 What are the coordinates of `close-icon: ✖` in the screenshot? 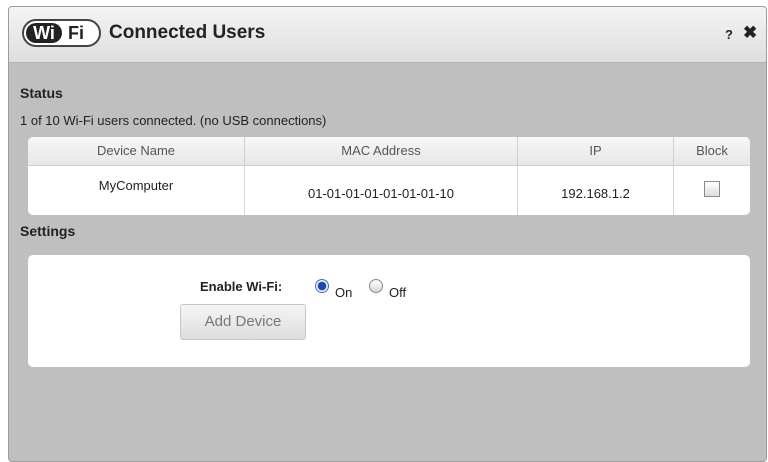 It's located at (750, 33).